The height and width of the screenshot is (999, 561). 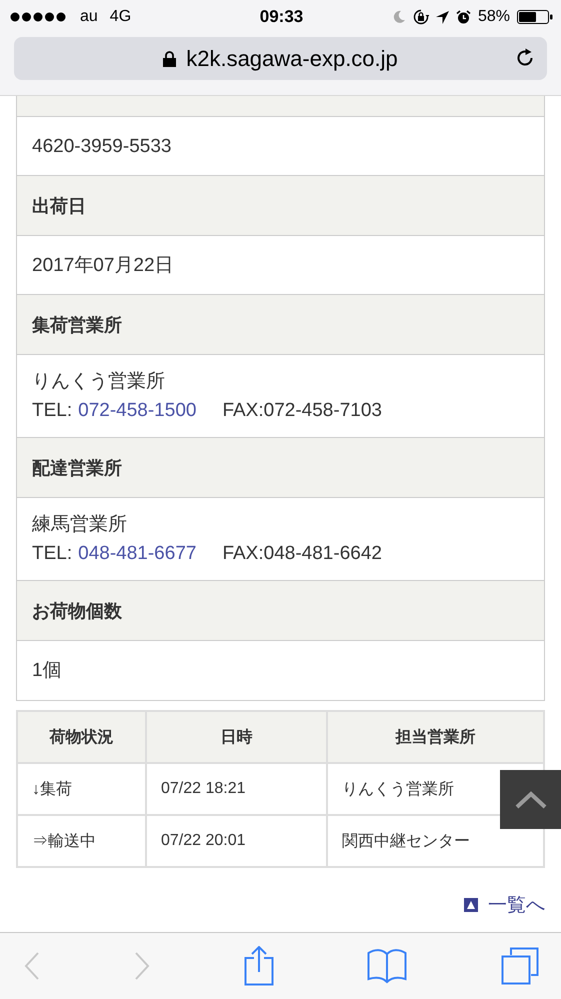 I want to click on section-header: 集荷営業所, so click(x=280, y=325).